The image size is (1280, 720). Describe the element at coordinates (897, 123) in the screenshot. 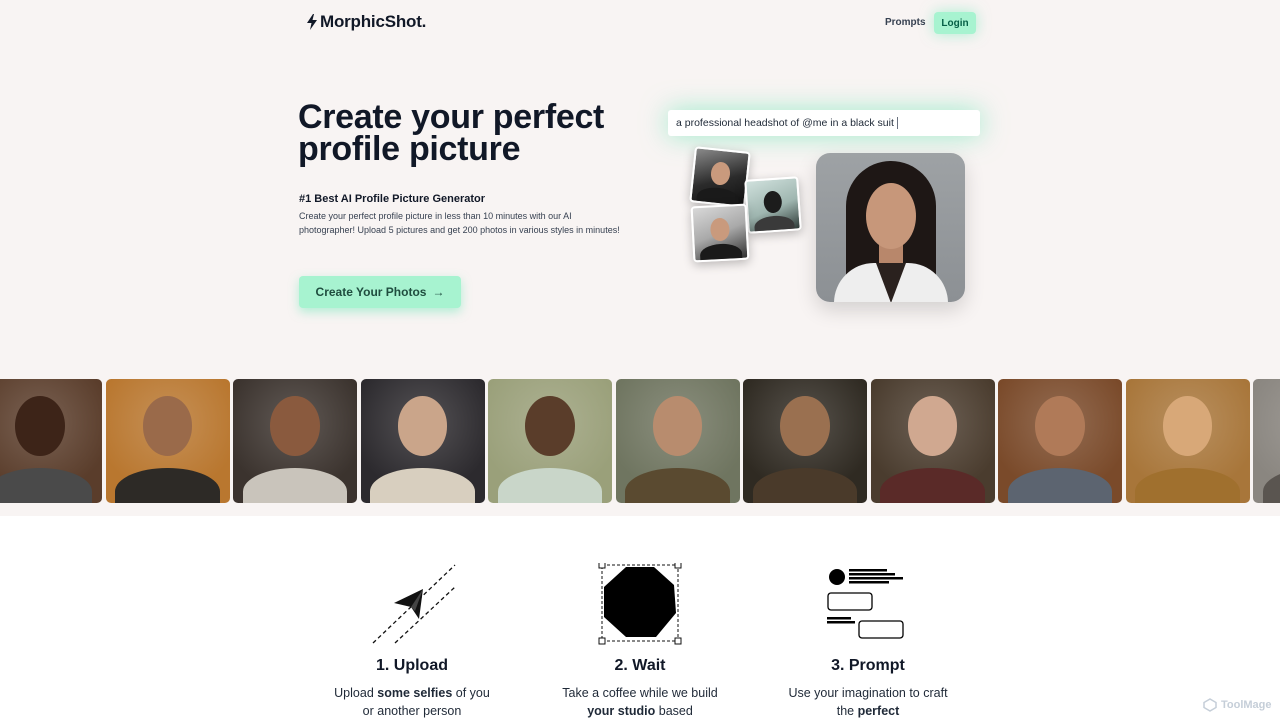

I see `text-caret` at that location.